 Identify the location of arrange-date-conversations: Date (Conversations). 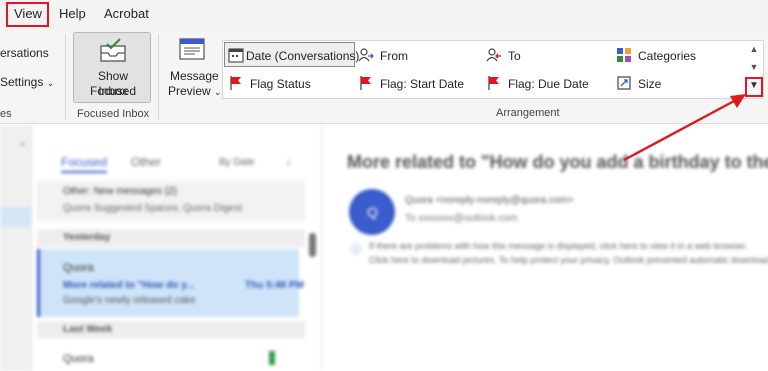
(293, 56).